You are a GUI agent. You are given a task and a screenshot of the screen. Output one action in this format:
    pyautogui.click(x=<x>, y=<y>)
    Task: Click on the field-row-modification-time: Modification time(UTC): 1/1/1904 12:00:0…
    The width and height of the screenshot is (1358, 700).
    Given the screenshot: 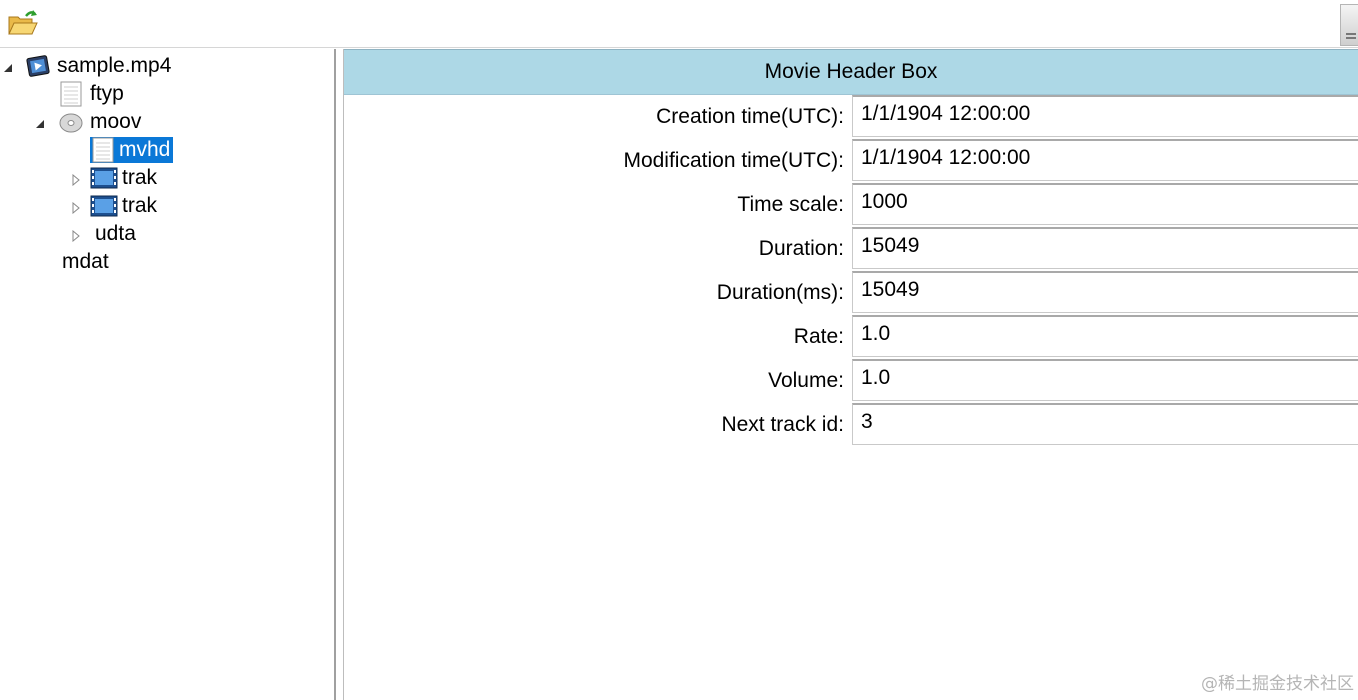 What is the action you would take?
    pyautogui.click(x=851, y=161)
    